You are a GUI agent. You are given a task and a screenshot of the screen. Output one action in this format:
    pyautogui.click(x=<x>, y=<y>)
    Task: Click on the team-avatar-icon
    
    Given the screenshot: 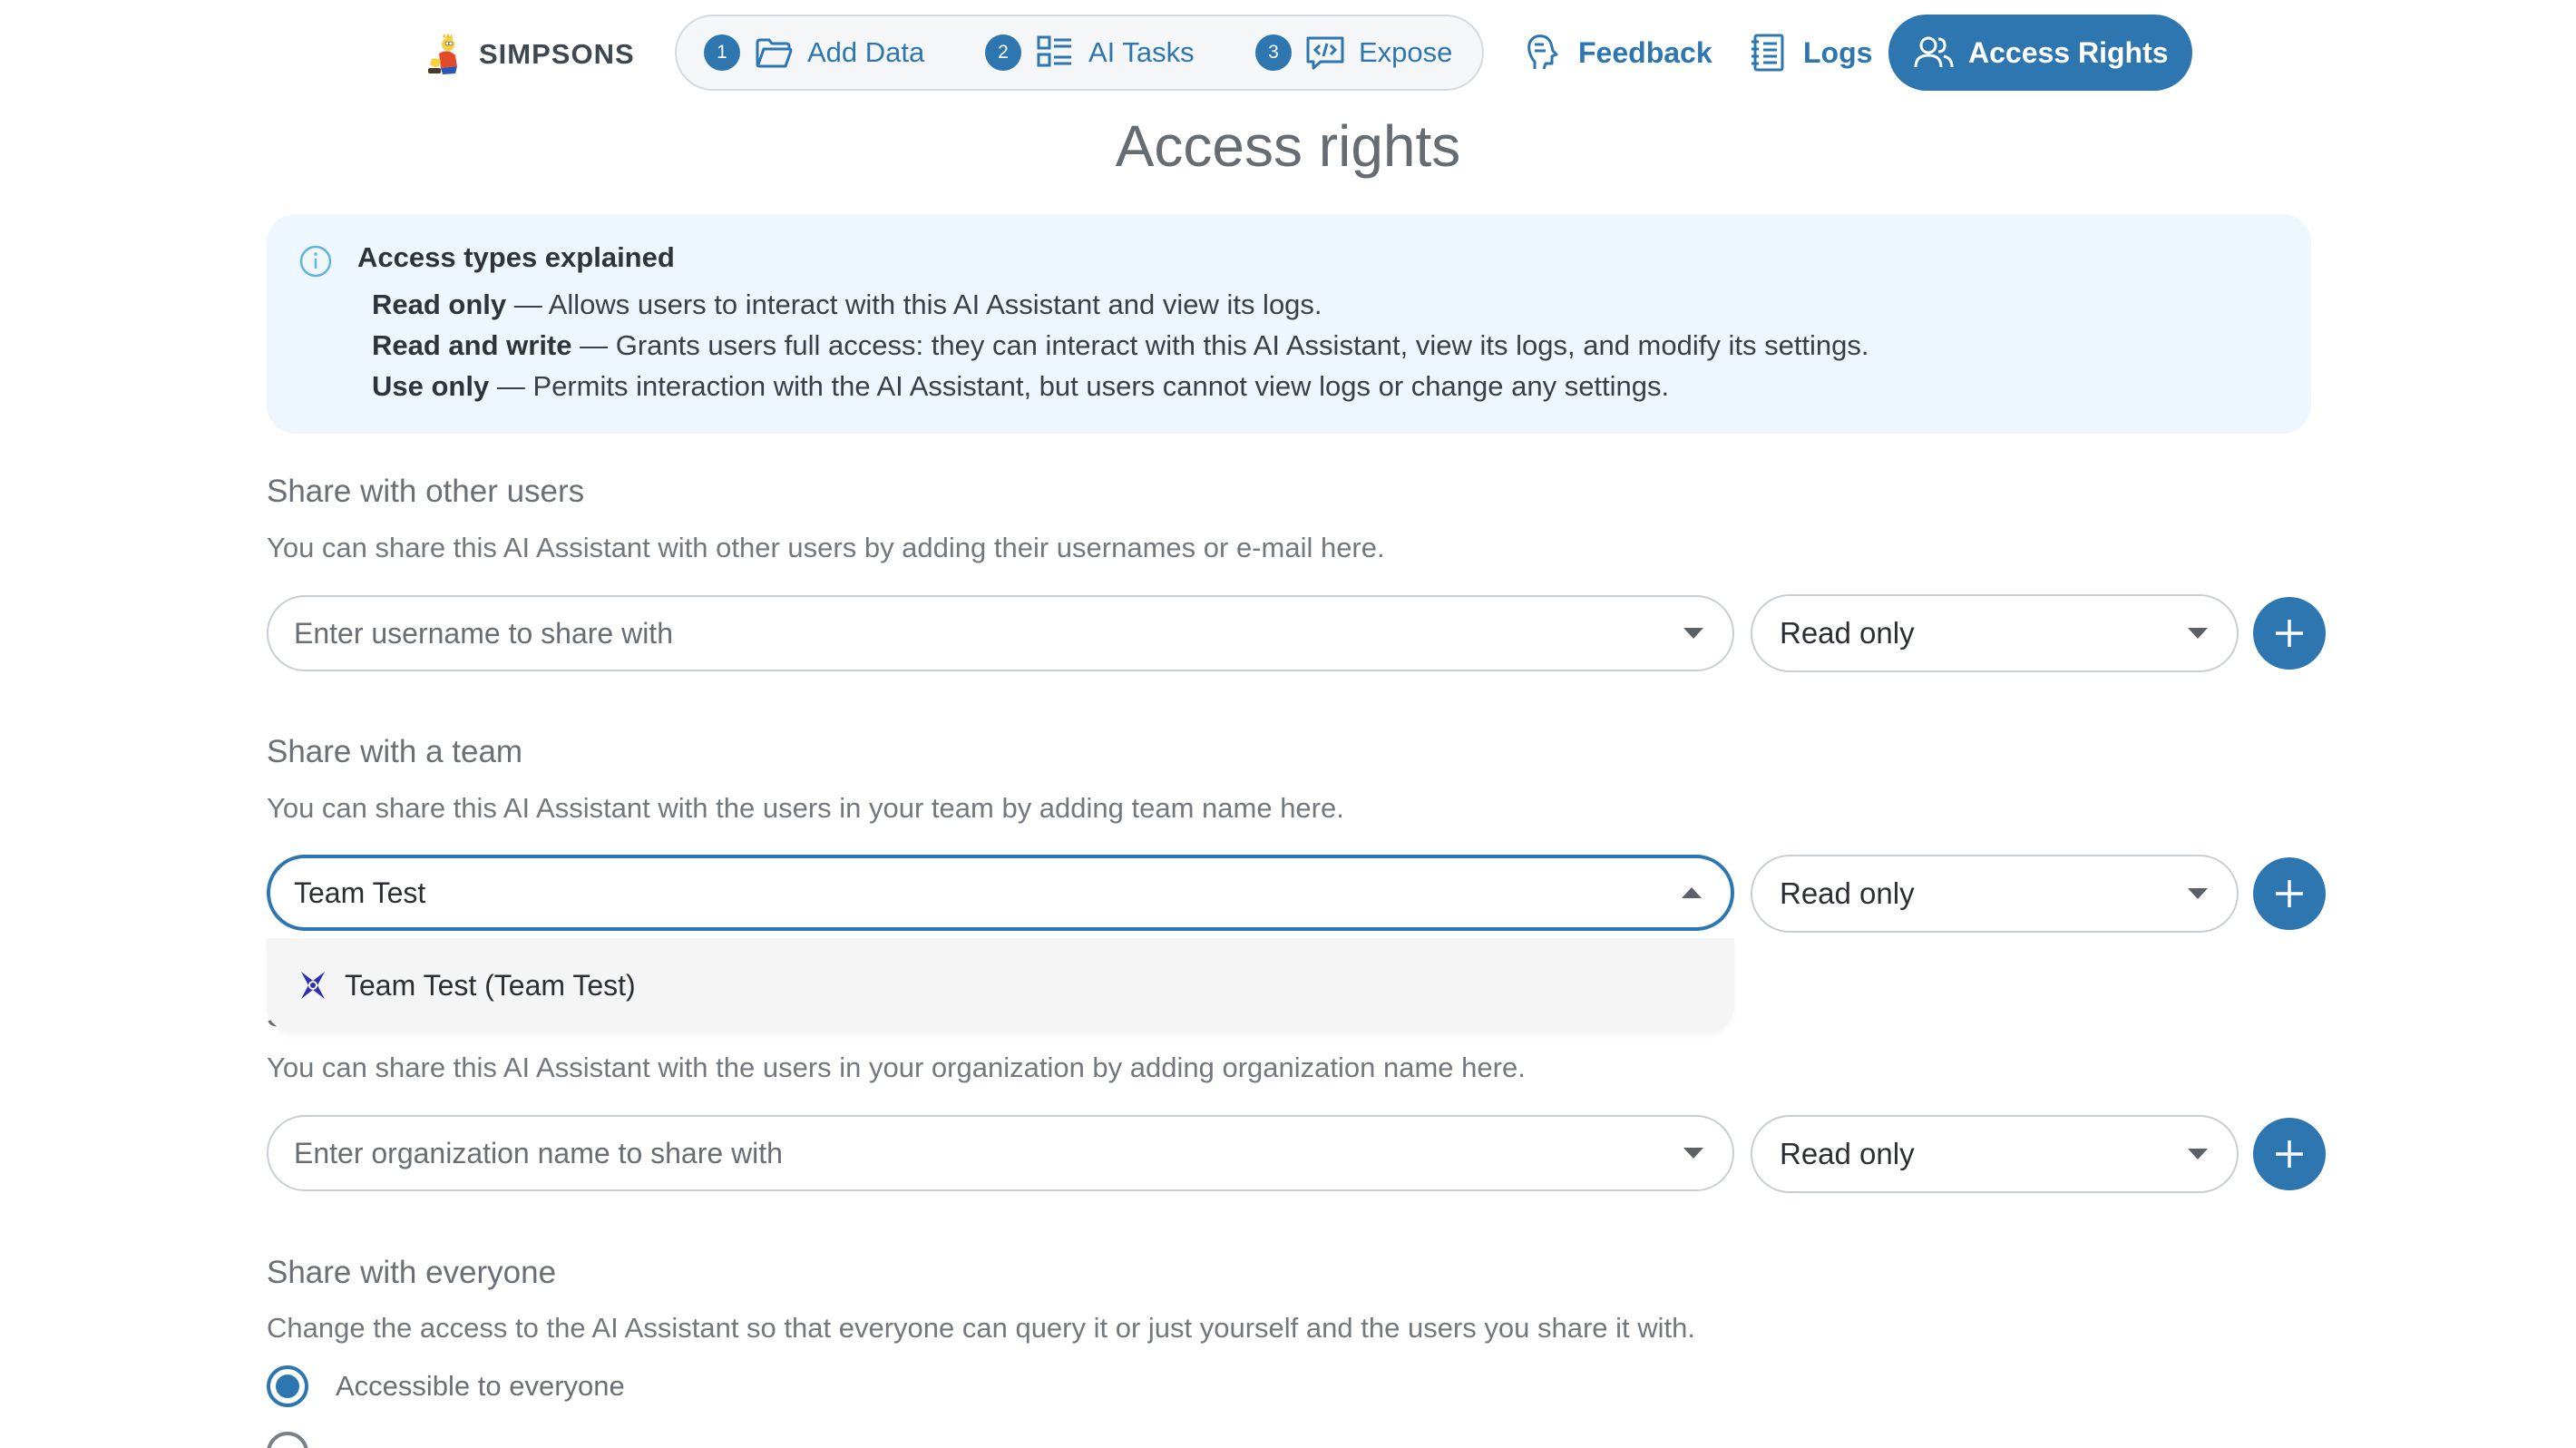 What is the action you would take?
    pyautogui.click(x=313, y=985)
    